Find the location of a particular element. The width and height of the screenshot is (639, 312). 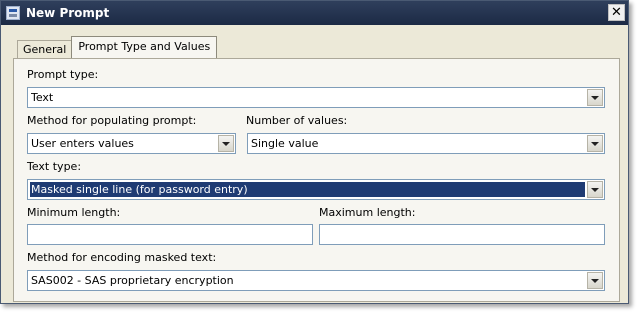

text-type-label: Text type: is located at coordinates (54, 166).